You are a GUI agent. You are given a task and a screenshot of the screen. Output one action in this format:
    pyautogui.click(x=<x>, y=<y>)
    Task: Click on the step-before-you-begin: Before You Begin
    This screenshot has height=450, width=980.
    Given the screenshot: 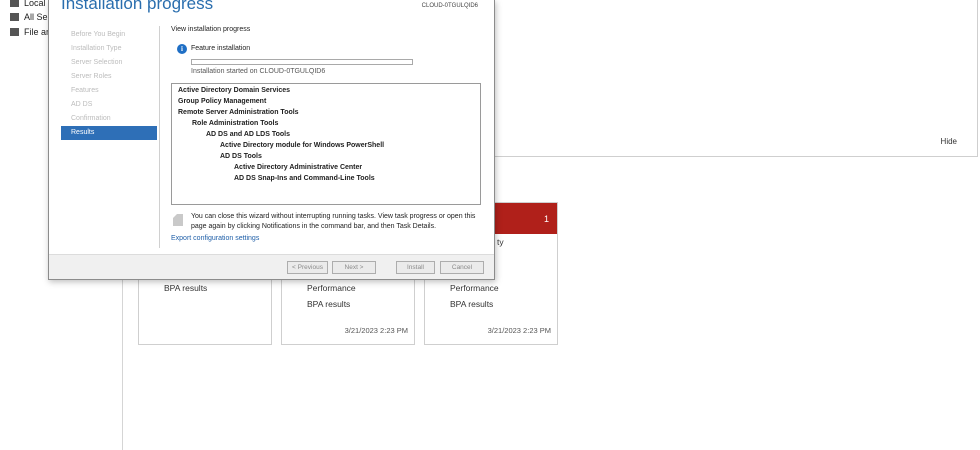 What is the action you would take?
    pyautogui.click(x=98, y=34)
    